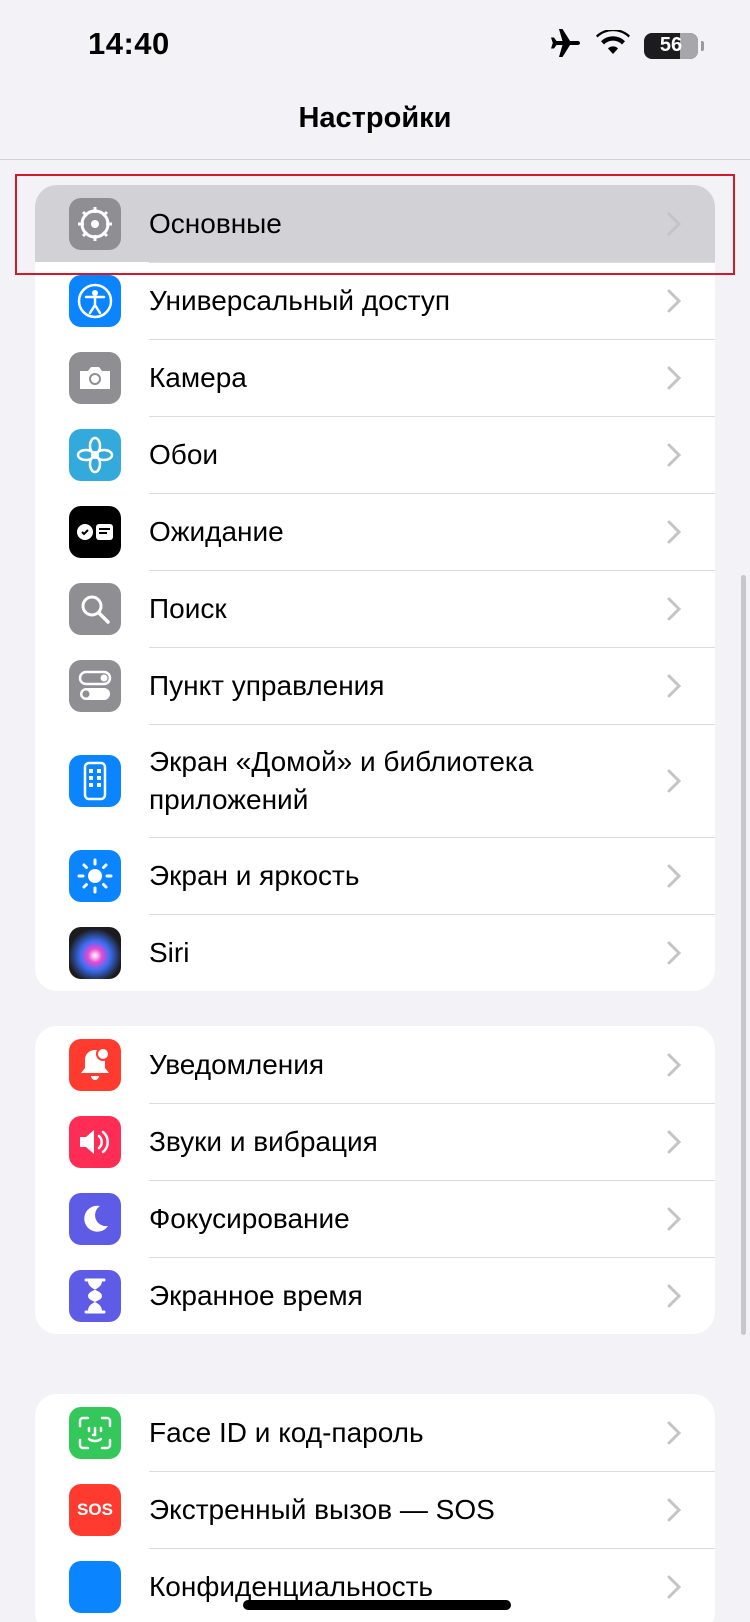  I want to click on hourglass-icon, so click(95, 1295).